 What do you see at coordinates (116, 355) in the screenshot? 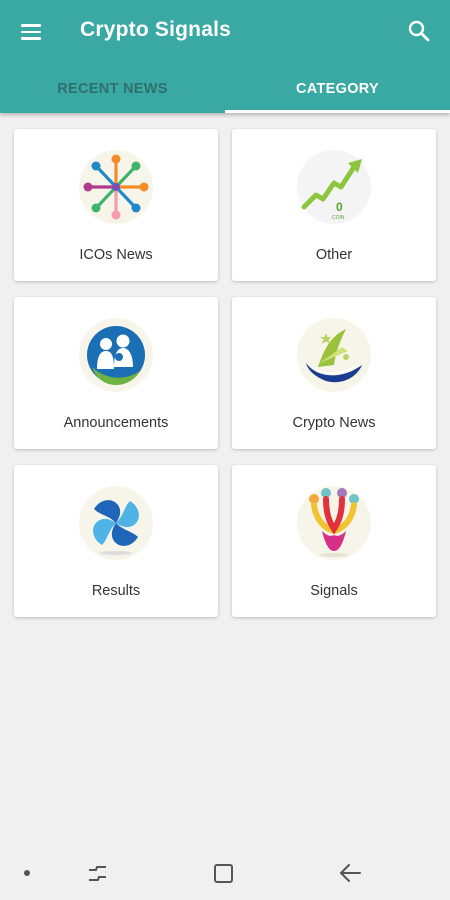
I see `family-icon` at bounding box center [116, 355].